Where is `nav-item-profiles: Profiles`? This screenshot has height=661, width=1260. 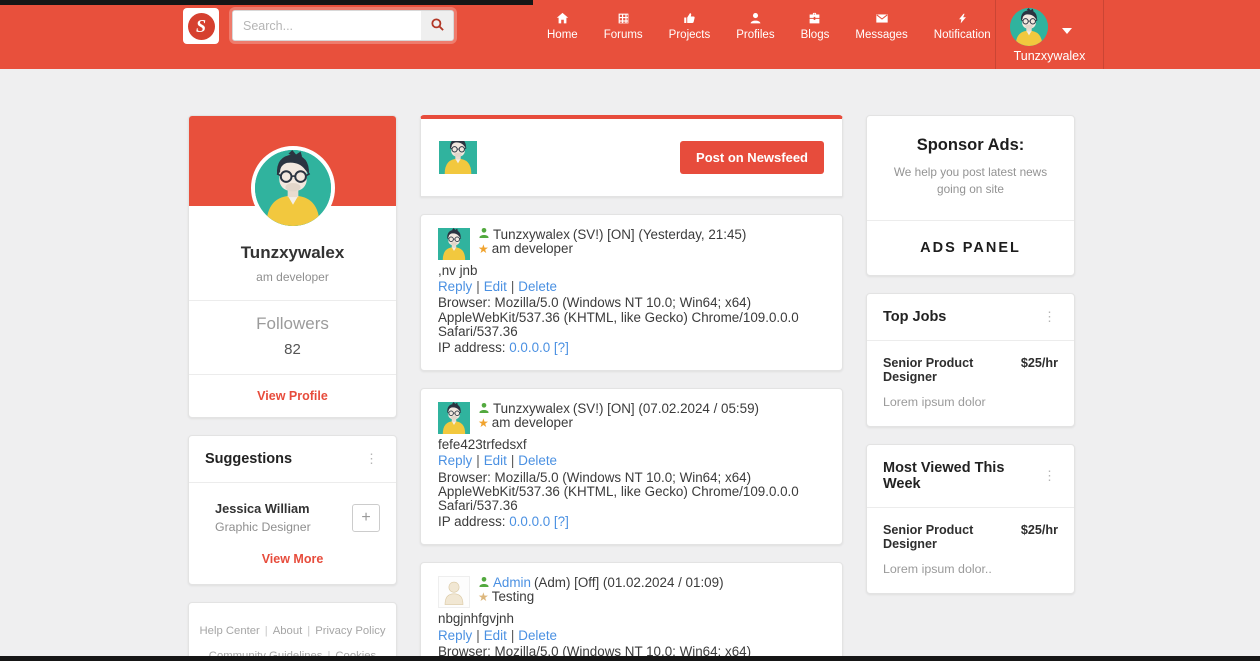 nav-item-profiles: Profiles is located at coordinates (755, 26).